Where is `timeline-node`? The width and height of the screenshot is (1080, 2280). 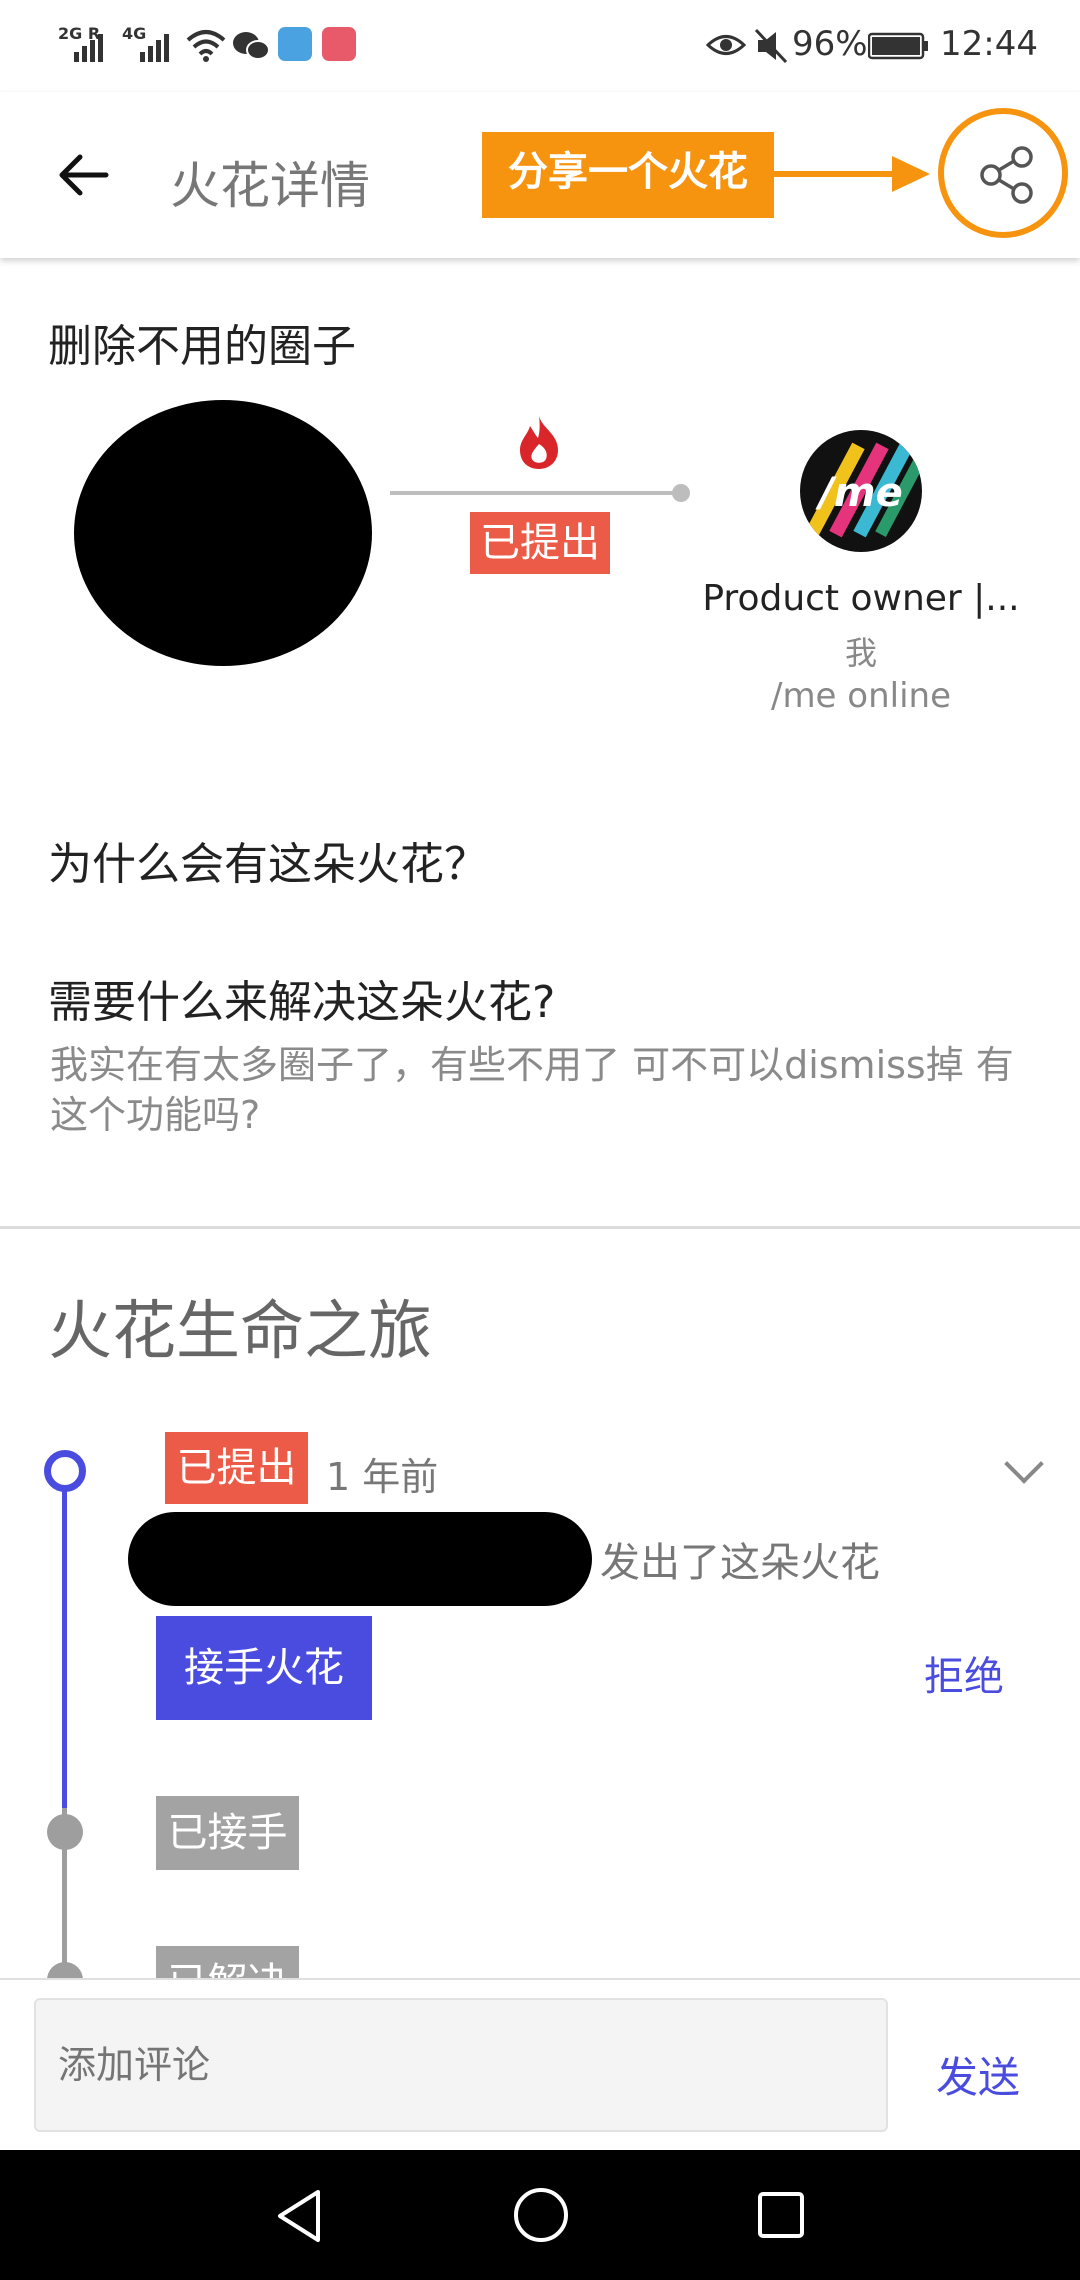
timeline-node is located at coordinates (65, 1832).